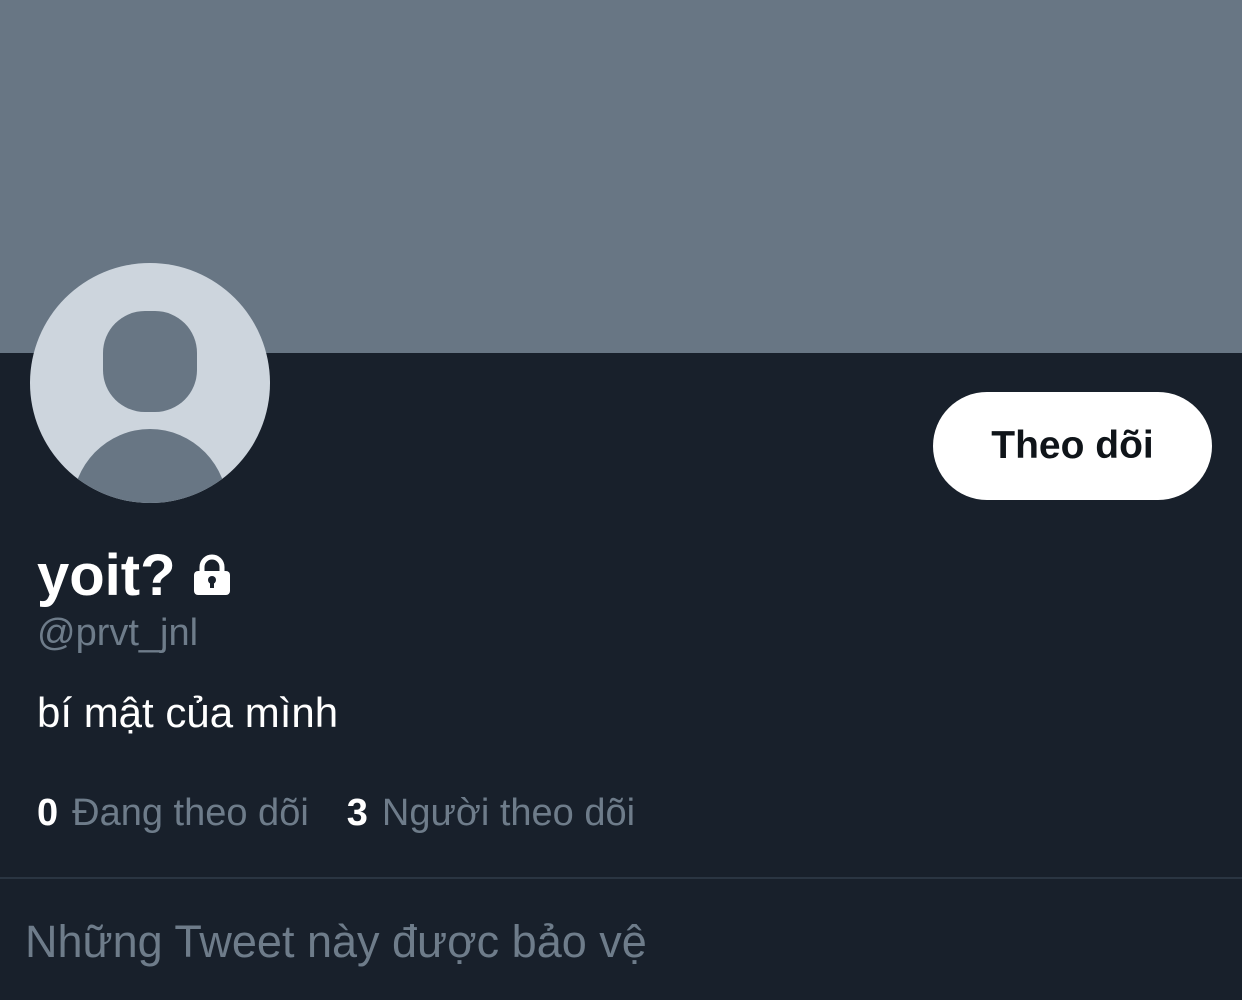 The height and width of the screenshot is (1000, 1242). Describe the element at coordinates (212, 576) in the screenshot. I see `lock-icon` at that location.